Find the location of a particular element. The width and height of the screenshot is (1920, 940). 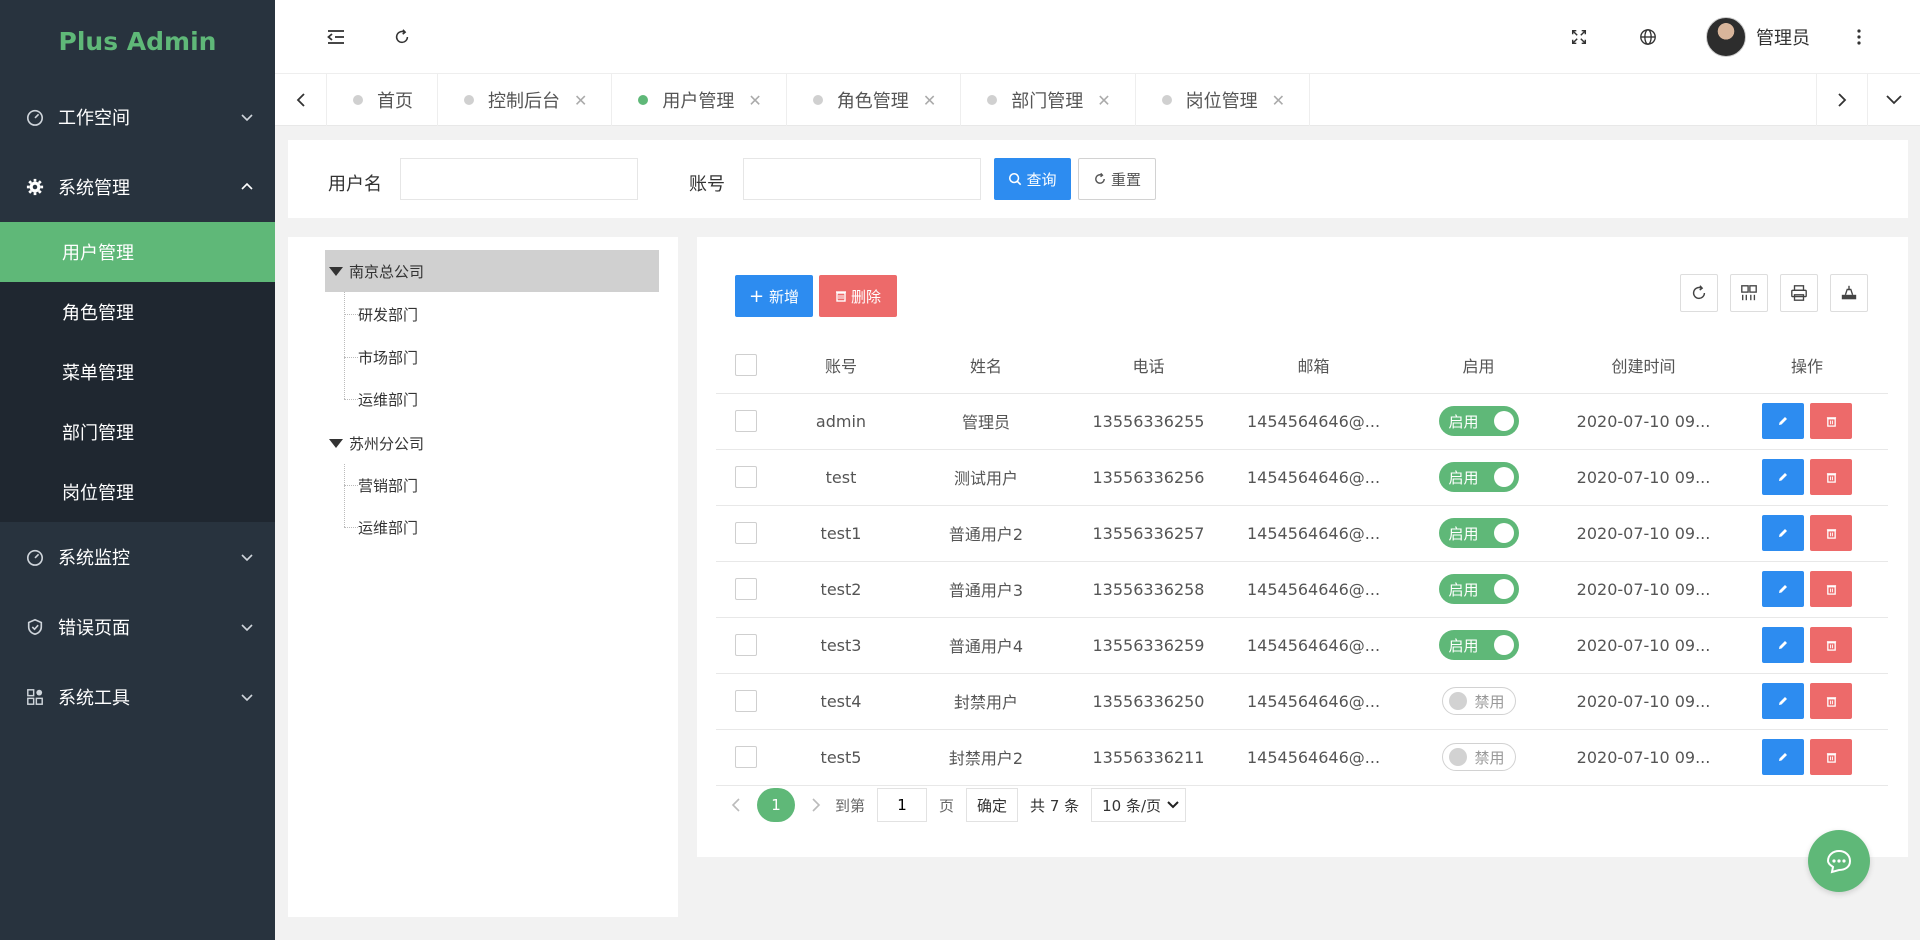

column-filter-button is located at coordinates (1749, 293).